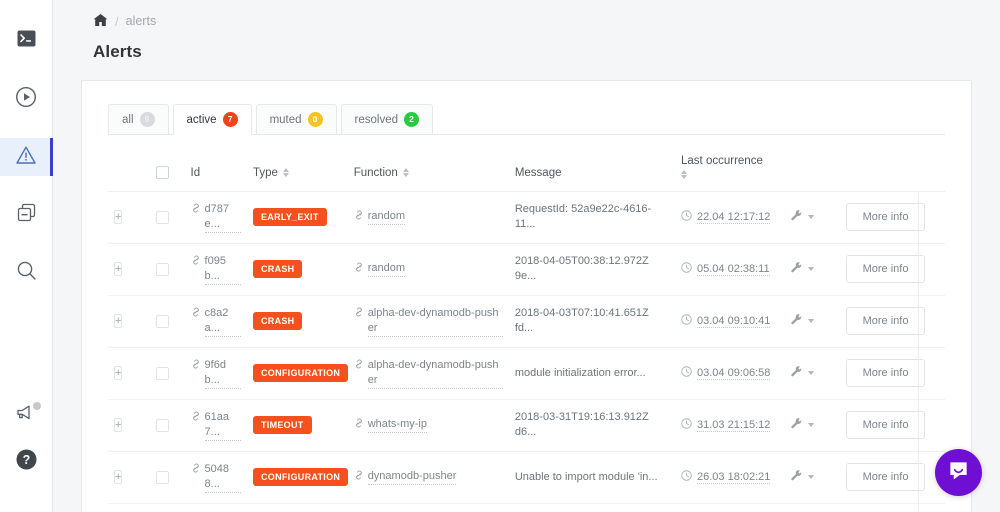 This screenshot has width=1000, height=512. Describe the element at coordinates (734, 425) in the screenshot. I see `last-occurrence-value: 31.03 21:15:12` at that location.